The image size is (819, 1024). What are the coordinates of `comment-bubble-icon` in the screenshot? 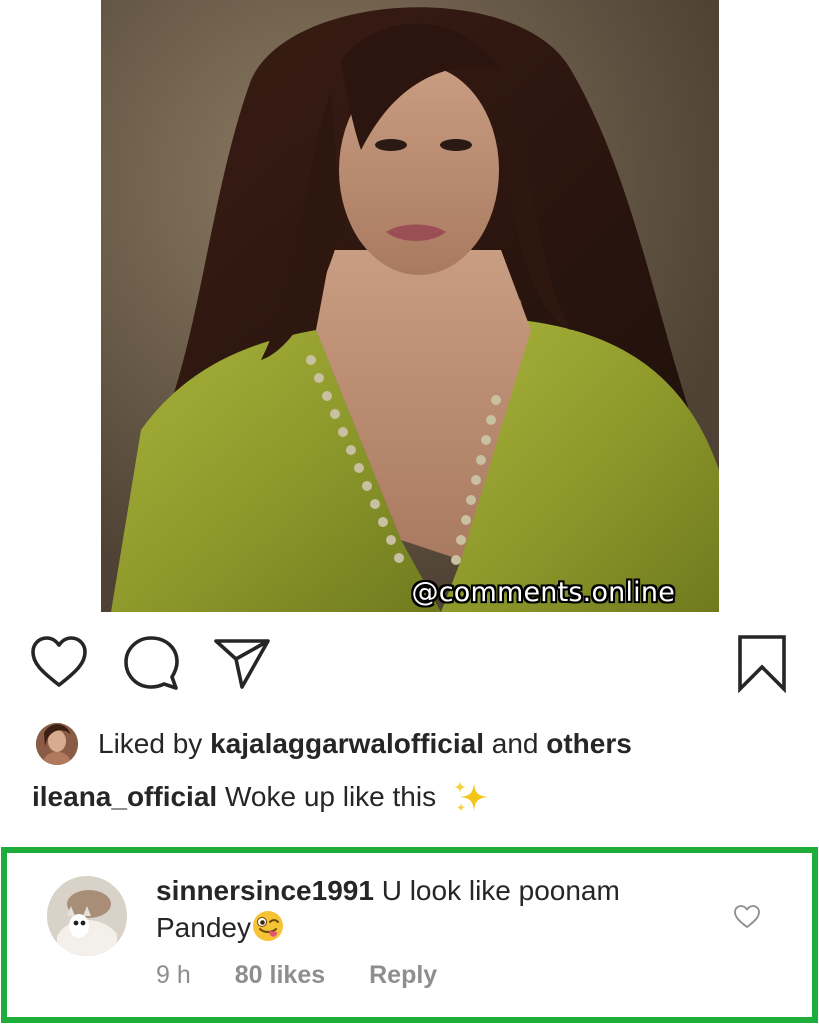 It's located at (151, 663).